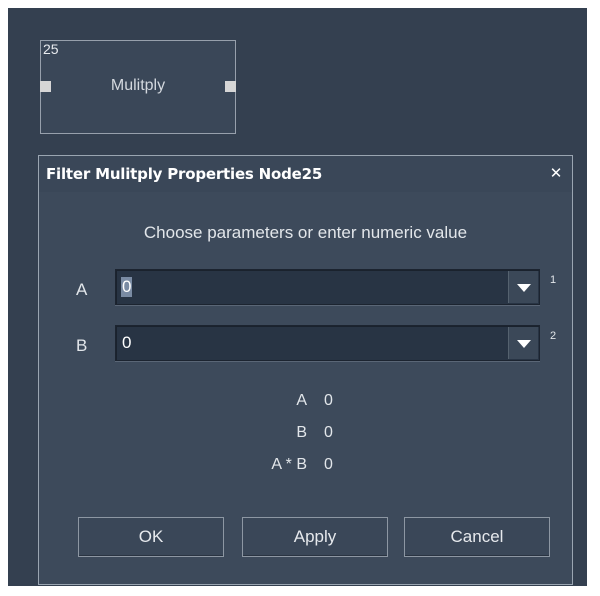 The width and height of the screenshot is (600, 596). Describe the element at coordinates (51, 49) in the screenshot. I see `node-id: 25` at that location.